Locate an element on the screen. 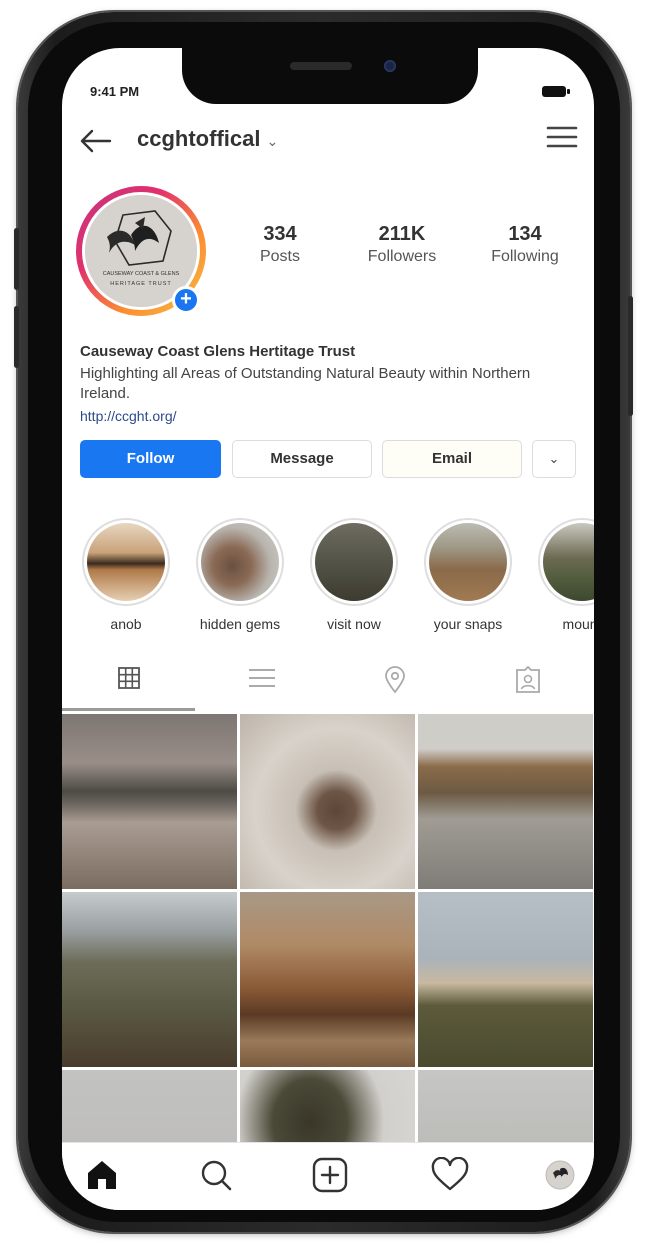 The height and width of the screenshot is (1245, 647). tab-grid is located at coordinates (128, 680).